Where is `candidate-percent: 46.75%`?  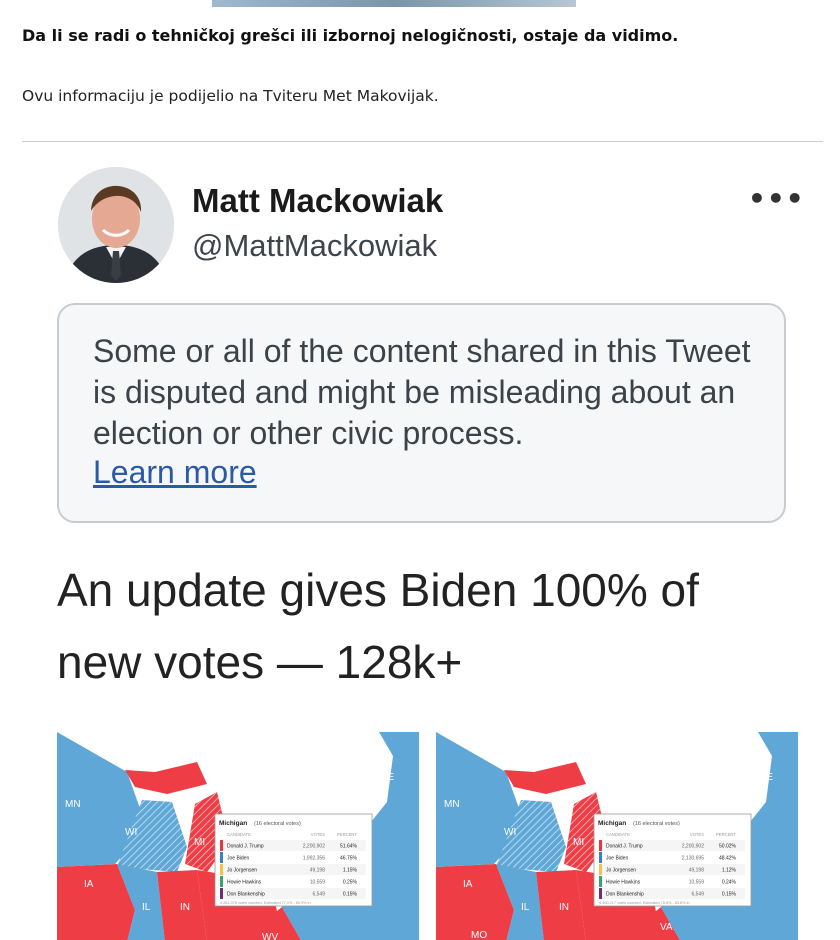
candidate-percent: 46.75% is located at coordinates (349, 859).